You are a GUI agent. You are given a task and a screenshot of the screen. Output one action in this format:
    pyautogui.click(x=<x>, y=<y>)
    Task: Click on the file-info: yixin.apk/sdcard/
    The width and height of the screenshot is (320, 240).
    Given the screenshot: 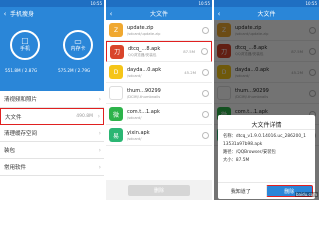 What is the action you would take?
    pyautogui.click(x=161, y=135)
    